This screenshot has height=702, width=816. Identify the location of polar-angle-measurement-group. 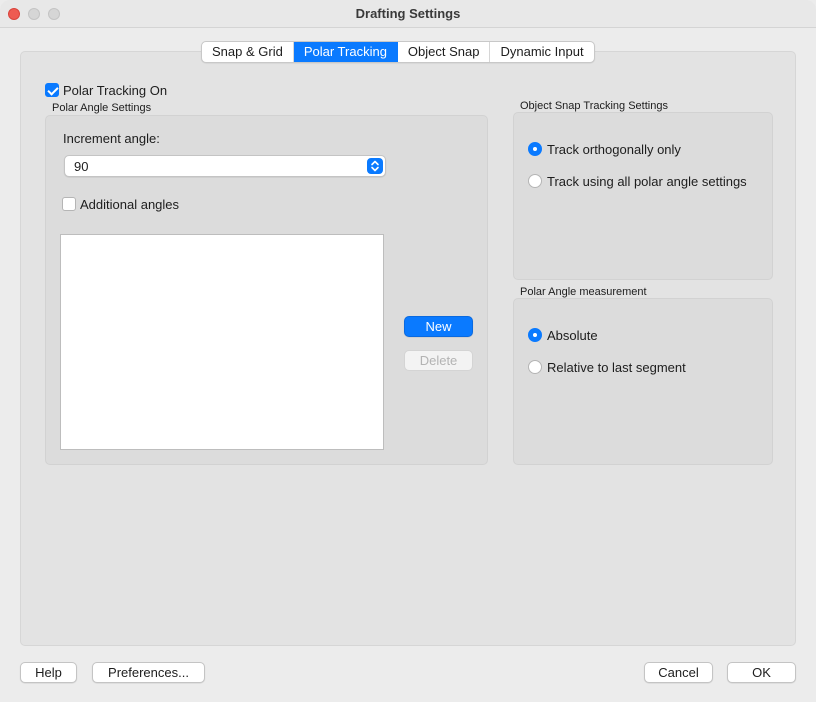
(643, 381).